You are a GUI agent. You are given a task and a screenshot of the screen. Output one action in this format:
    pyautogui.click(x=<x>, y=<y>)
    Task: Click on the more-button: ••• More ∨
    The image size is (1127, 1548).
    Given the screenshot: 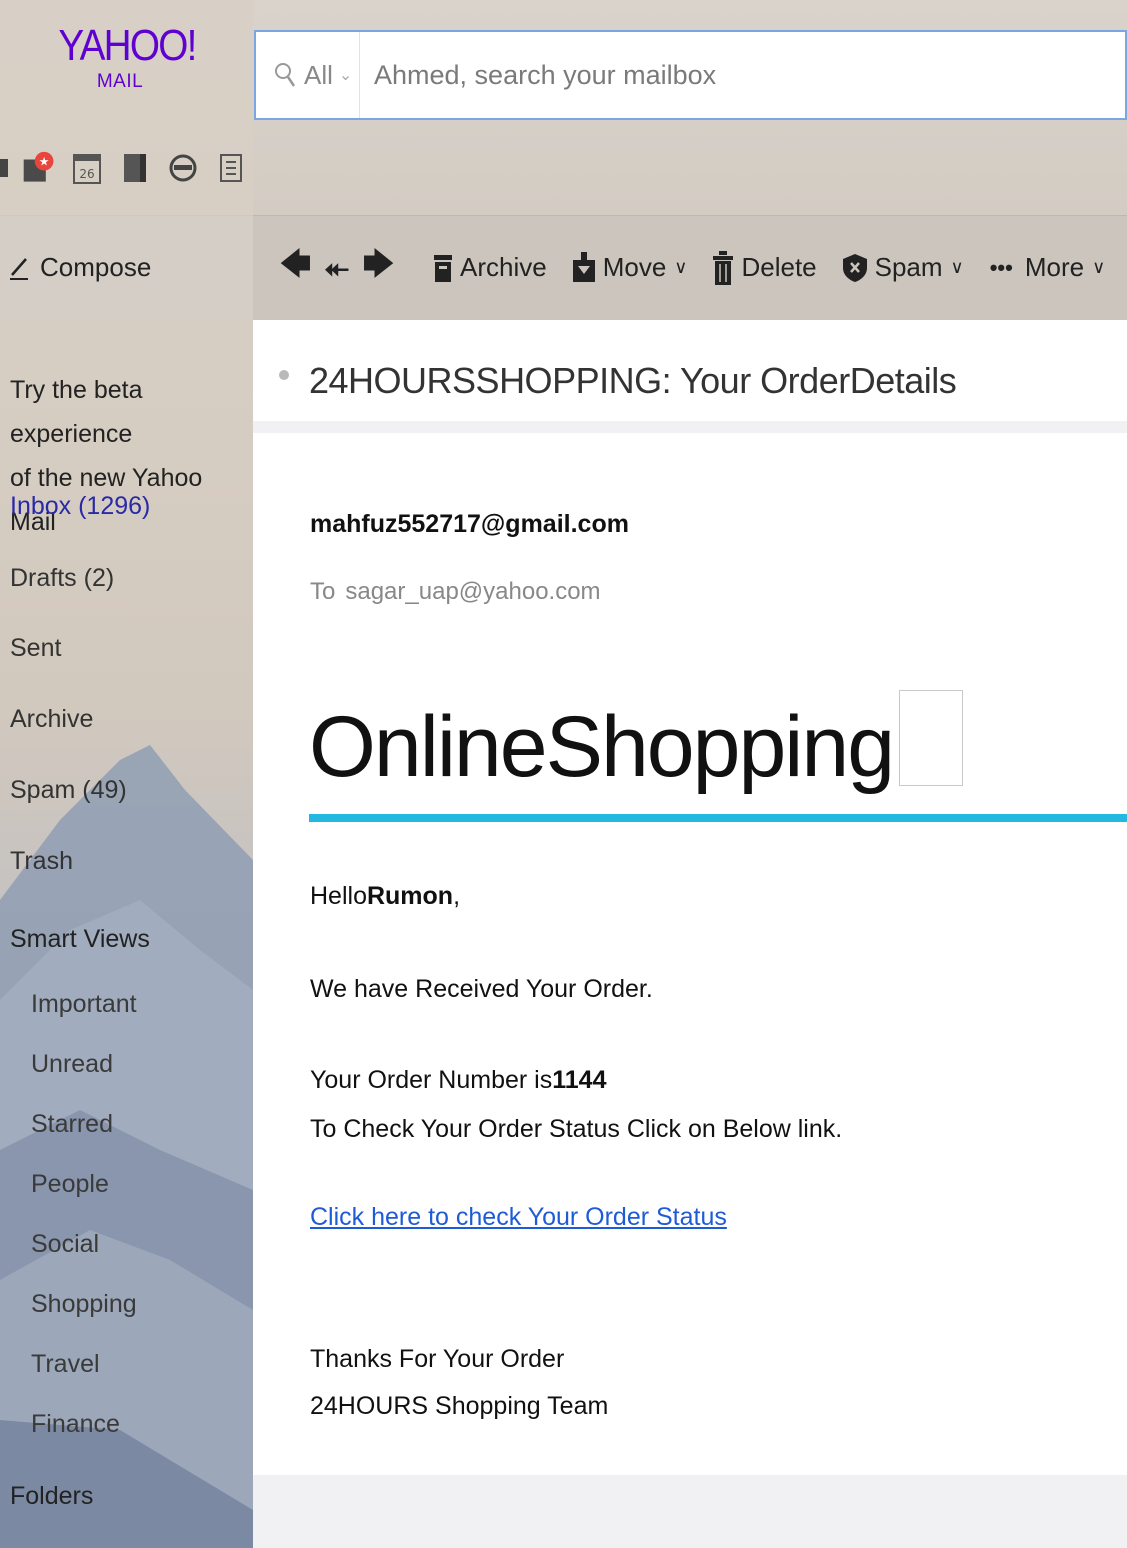 What is the action you would take?
    pyautogui.click(x=1048, y=267)
    